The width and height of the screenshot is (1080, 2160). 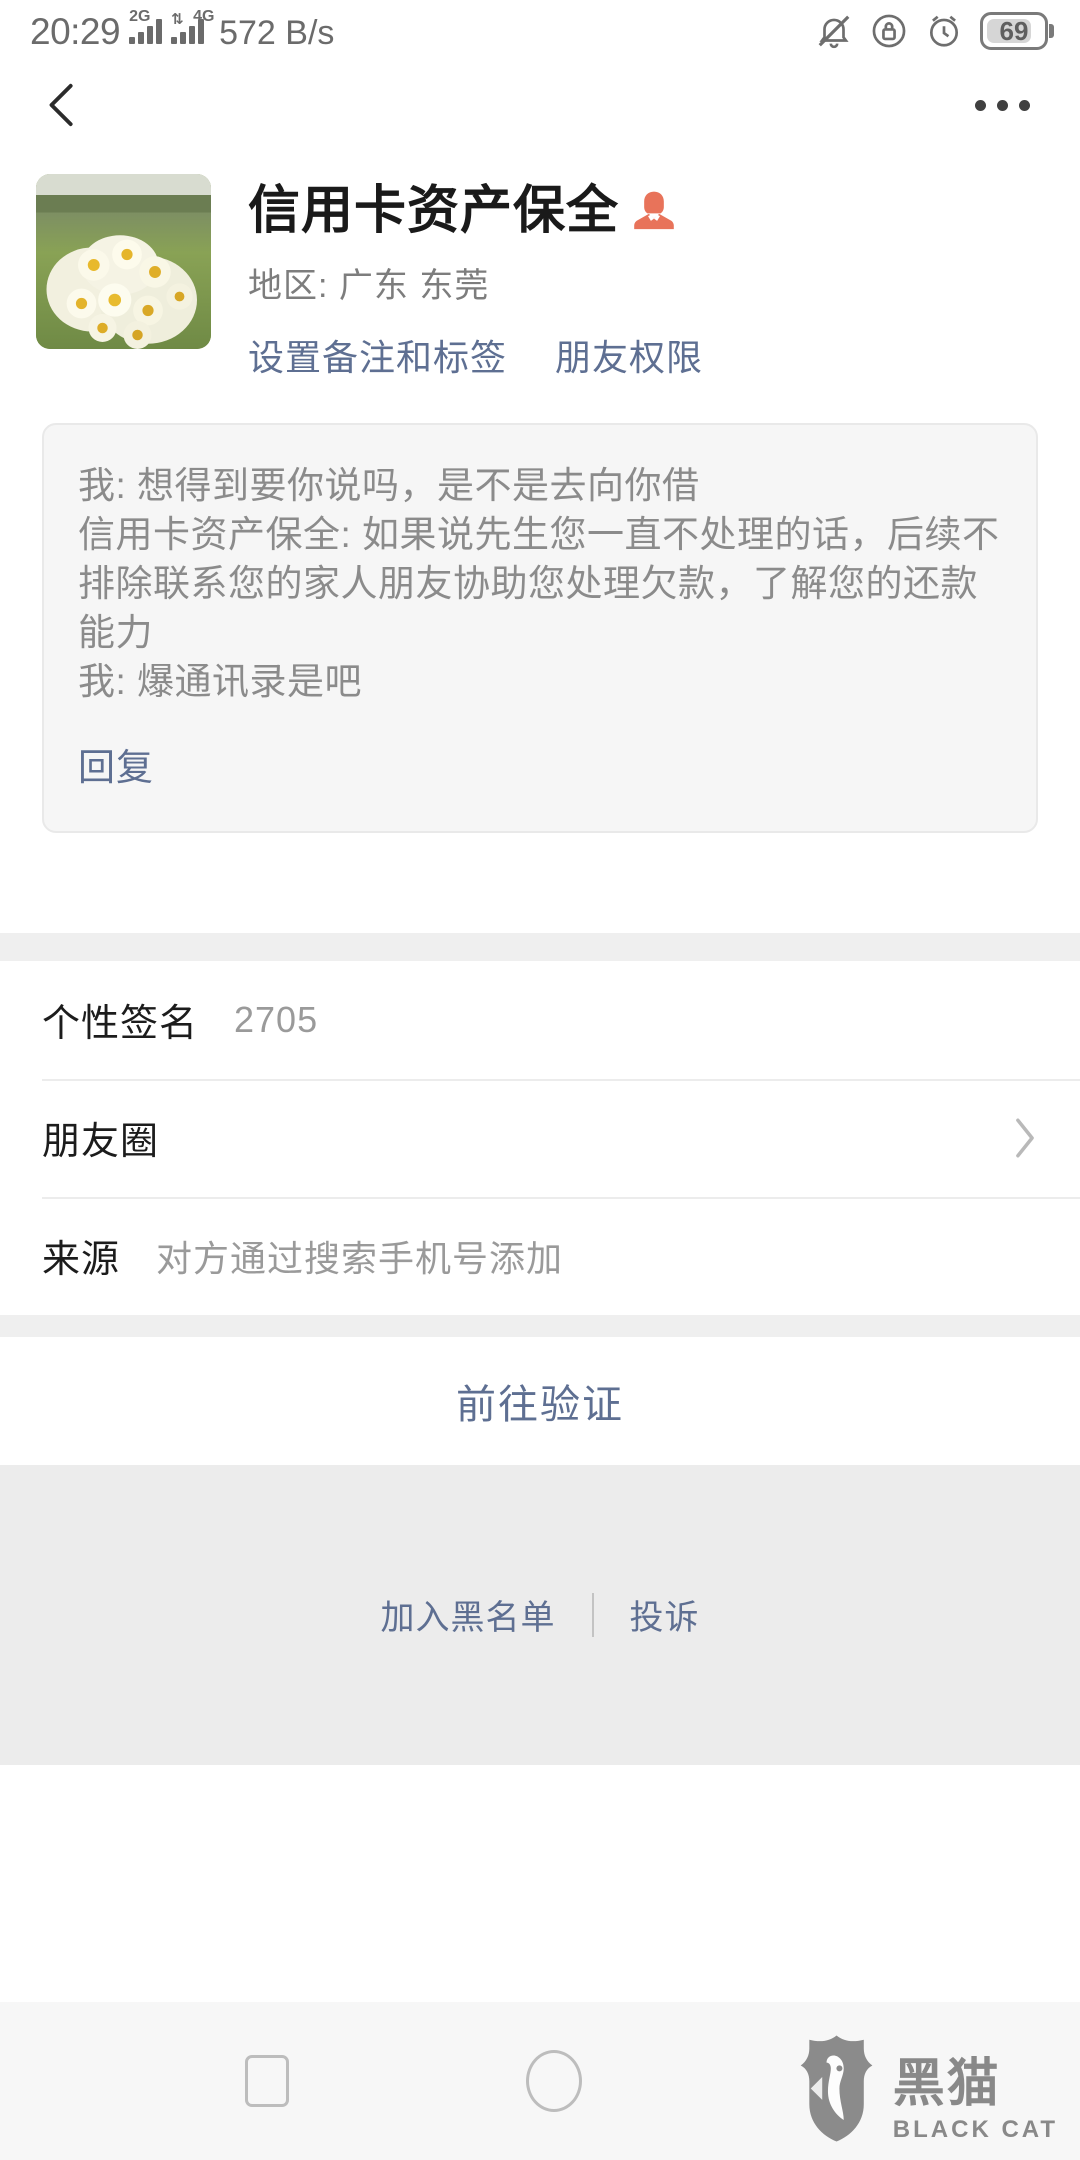 What do you see at coordinates (540, 31) in the screenshot?
I see `status-bar: 20:29 2G ⇅ 4G 572 B/s 69` at bounding box center [540, 31].